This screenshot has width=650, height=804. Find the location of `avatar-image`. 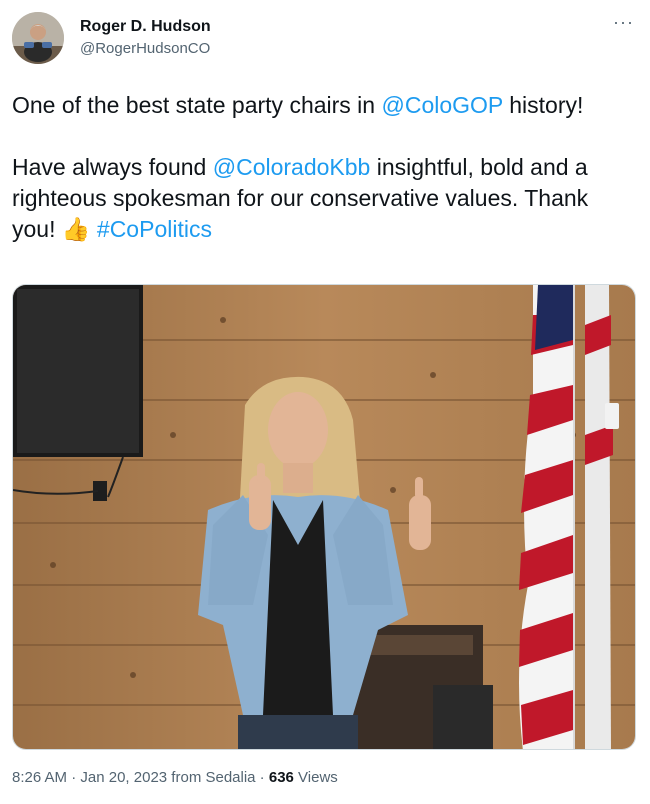

avatar-image is located at coordinates (38, 38).